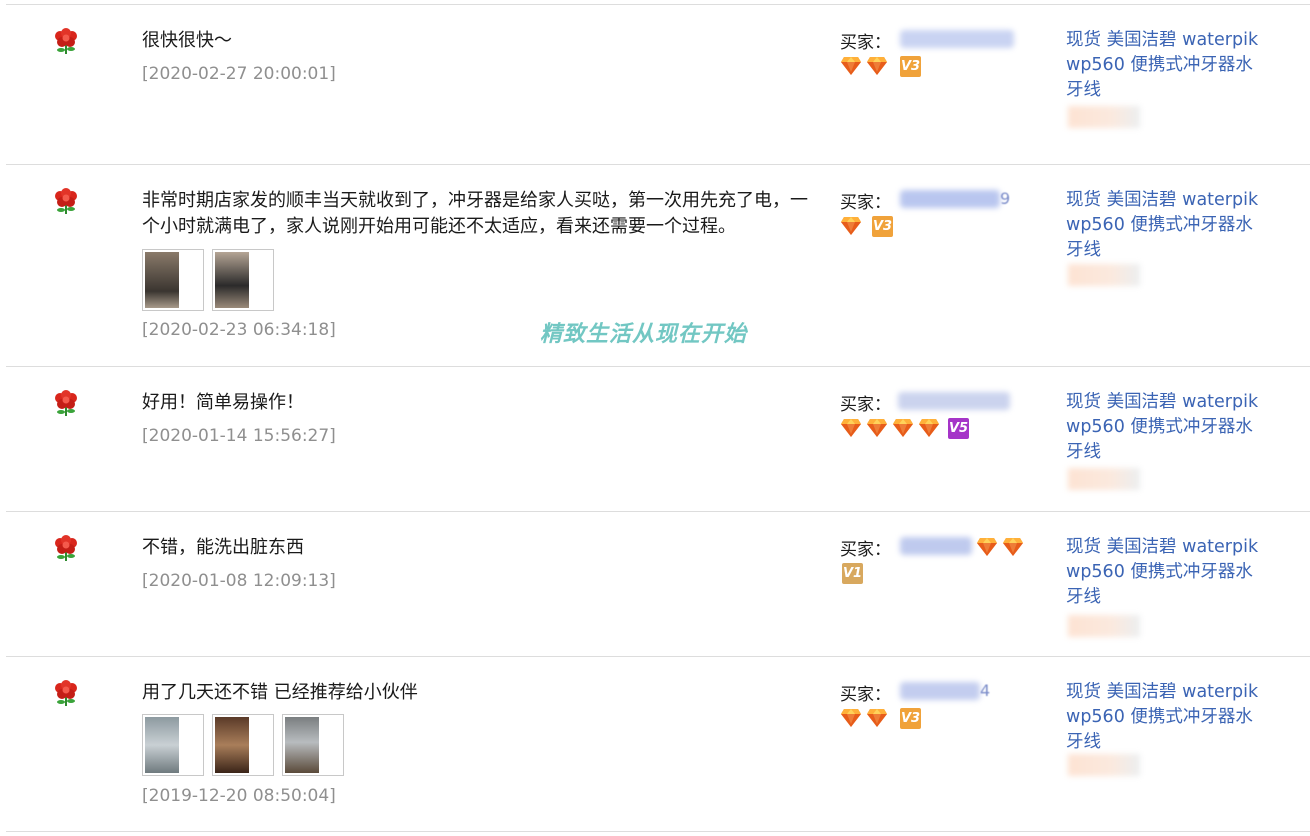 The height and width of the screenshot is (836, 1310). Describe the element at coordinates (958, 428) in the screenshot. I see `vip-badge-icon: V5` at that location.